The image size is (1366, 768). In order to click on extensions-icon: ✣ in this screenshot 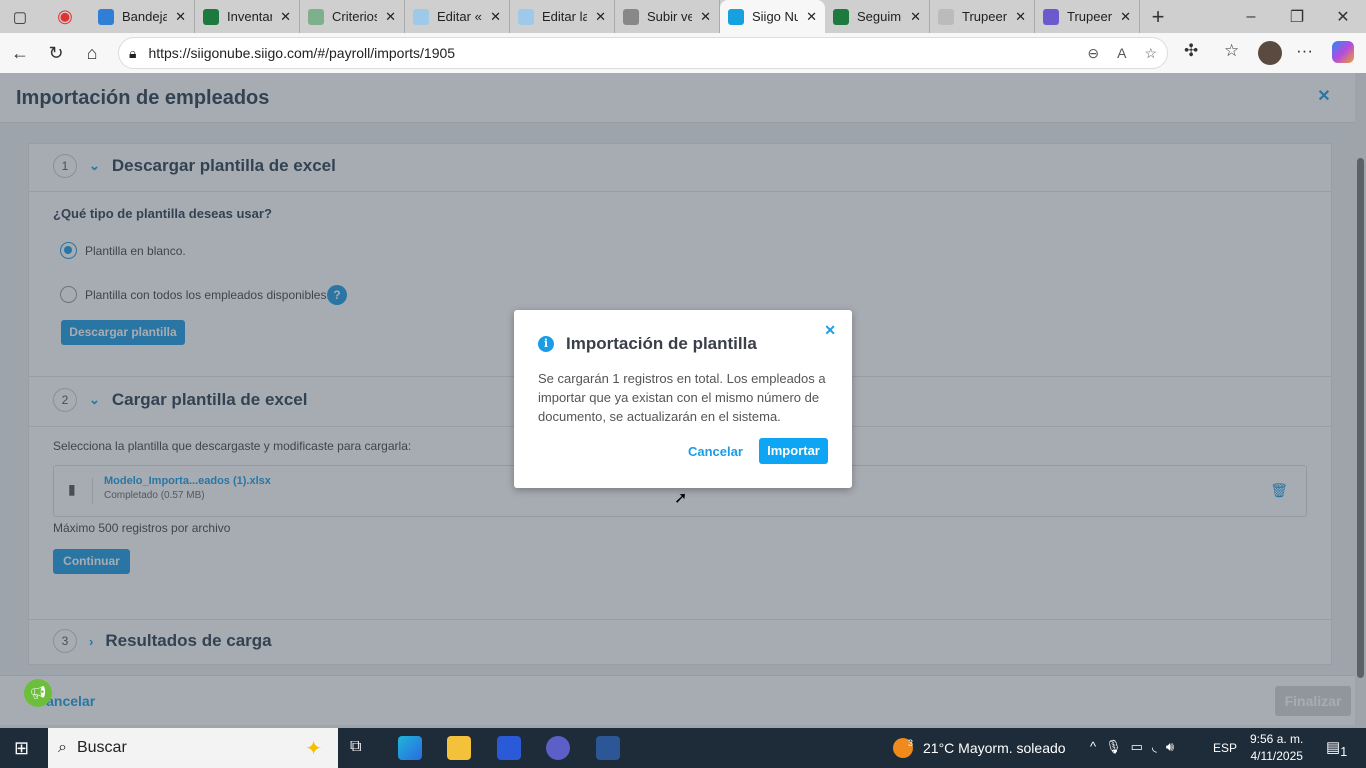, I will do `click(1191, 51)`.